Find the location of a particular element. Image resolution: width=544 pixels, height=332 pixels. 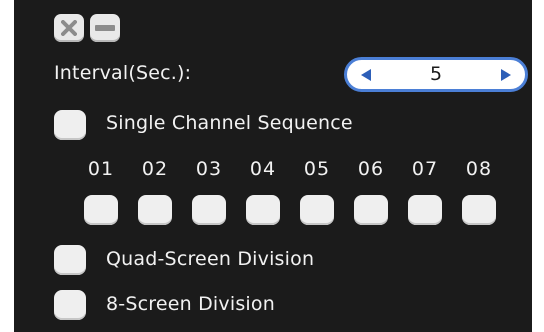

close-button is located at coordinates (69, 28).